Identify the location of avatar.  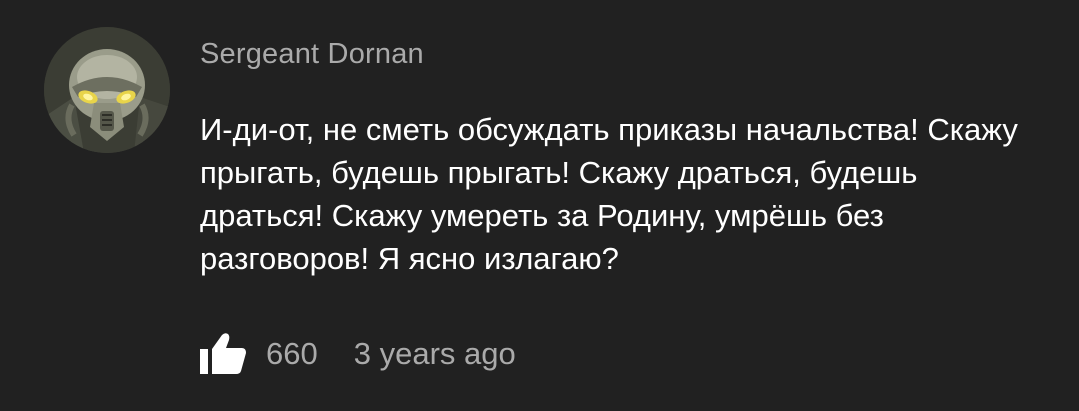
(107, 90).